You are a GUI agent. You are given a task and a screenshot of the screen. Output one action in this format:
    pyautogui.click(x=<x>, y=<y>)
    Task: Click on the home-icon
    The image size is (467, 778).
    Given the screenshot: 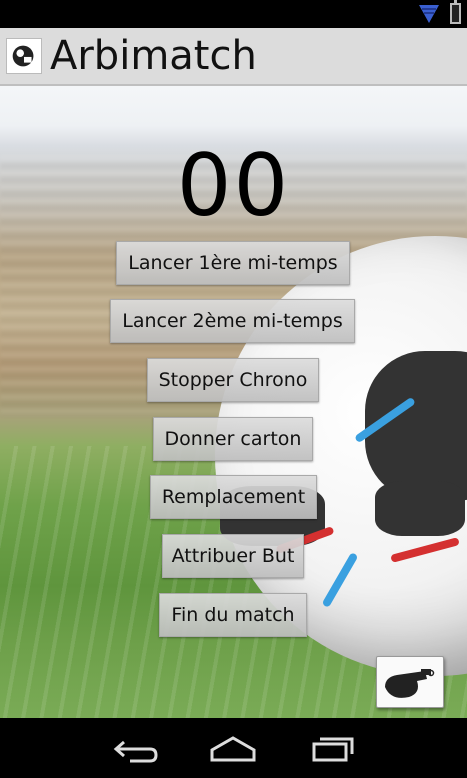 What is the action you would take?
    pyautogui.click(x=233, y=748)
    